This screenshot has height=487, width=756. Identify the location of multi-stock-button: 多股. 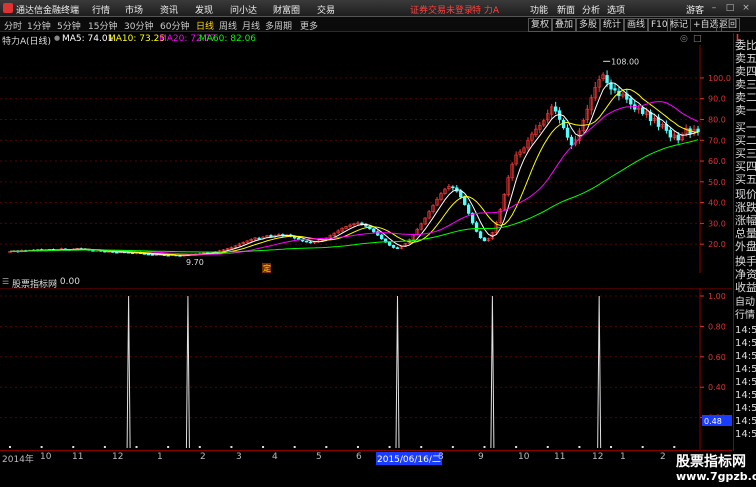
(588, 25).